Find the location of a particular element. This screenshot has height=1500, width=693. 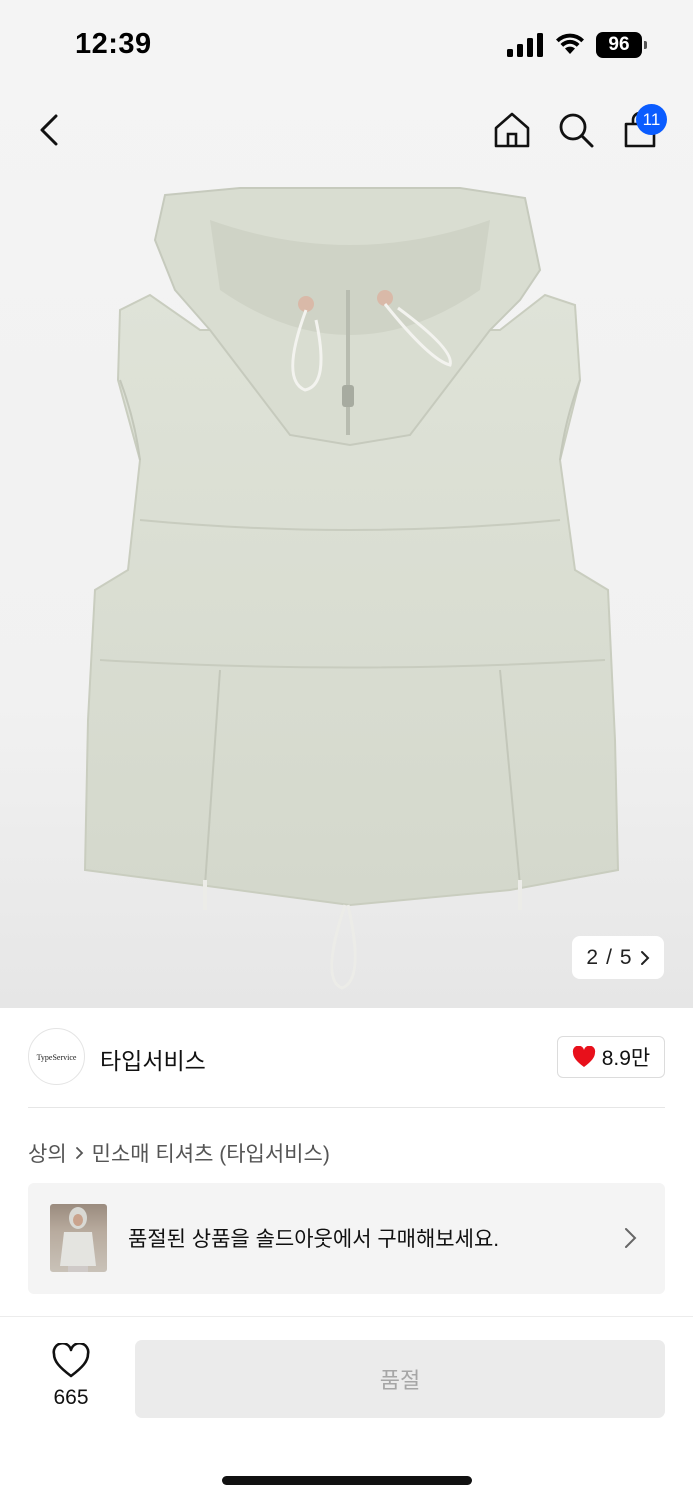

brand-name: 타입서비스 is located at coordinates (153, 1059).